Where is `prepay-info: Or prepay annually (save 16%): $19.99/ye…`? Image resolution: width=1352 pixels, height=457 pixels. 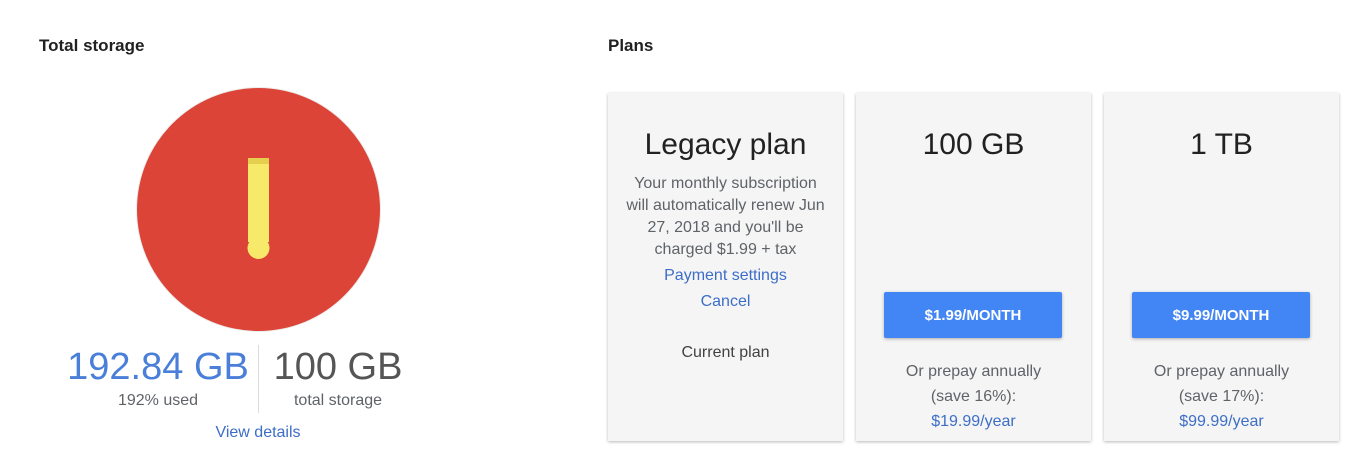 prepay-info: Or prepay annually (save 16%): $19.99/ye… is located at coordinates (973, 396).